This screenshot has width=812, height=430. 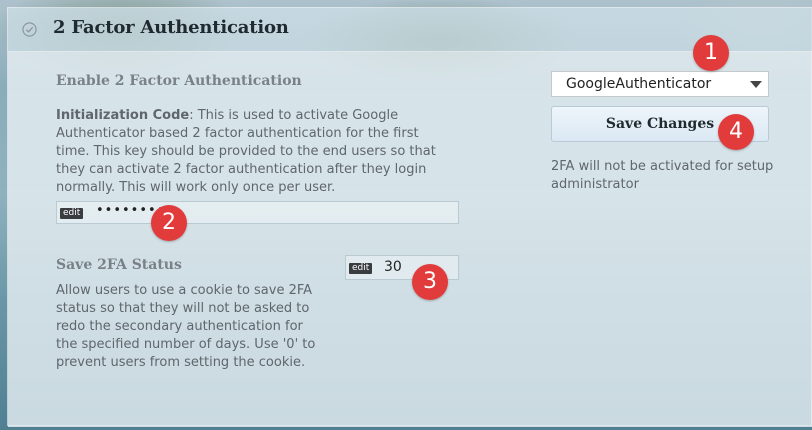 What do you see at coordinates (639, 84) in the screenshot?
I see `auth-method-value: GoogleAuthenticator` at bounding box center [639, 84].